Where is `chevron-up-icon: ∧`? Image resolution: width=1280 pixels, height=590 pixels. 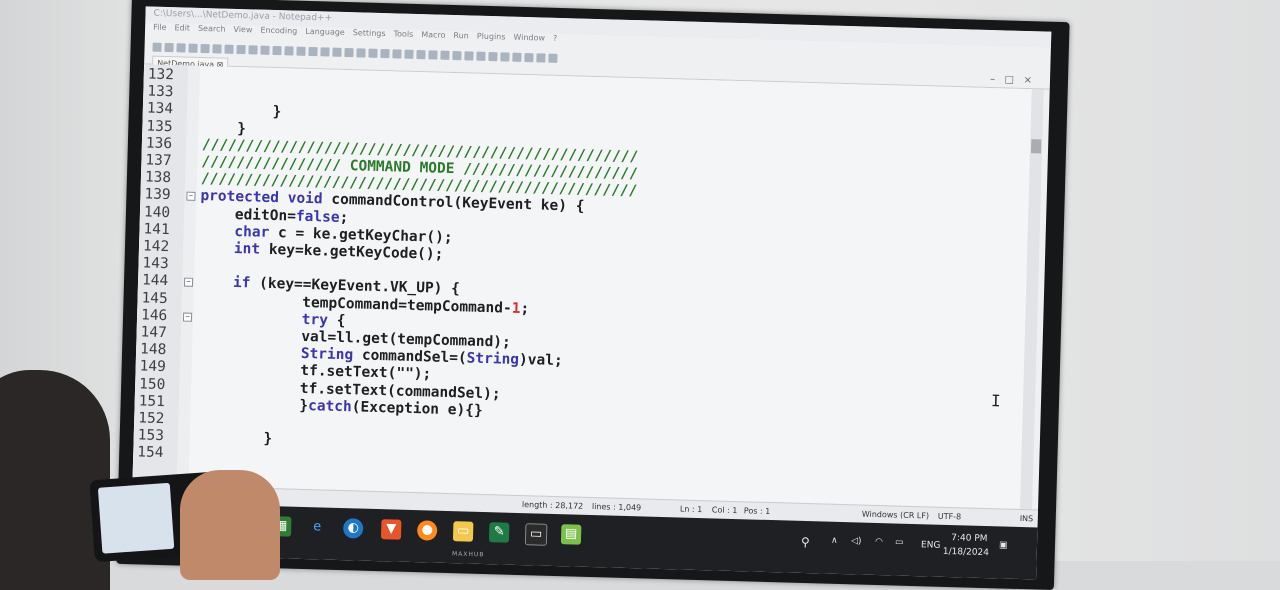
chevron-up-icon: ∧ is located at coordinates (834, 541).